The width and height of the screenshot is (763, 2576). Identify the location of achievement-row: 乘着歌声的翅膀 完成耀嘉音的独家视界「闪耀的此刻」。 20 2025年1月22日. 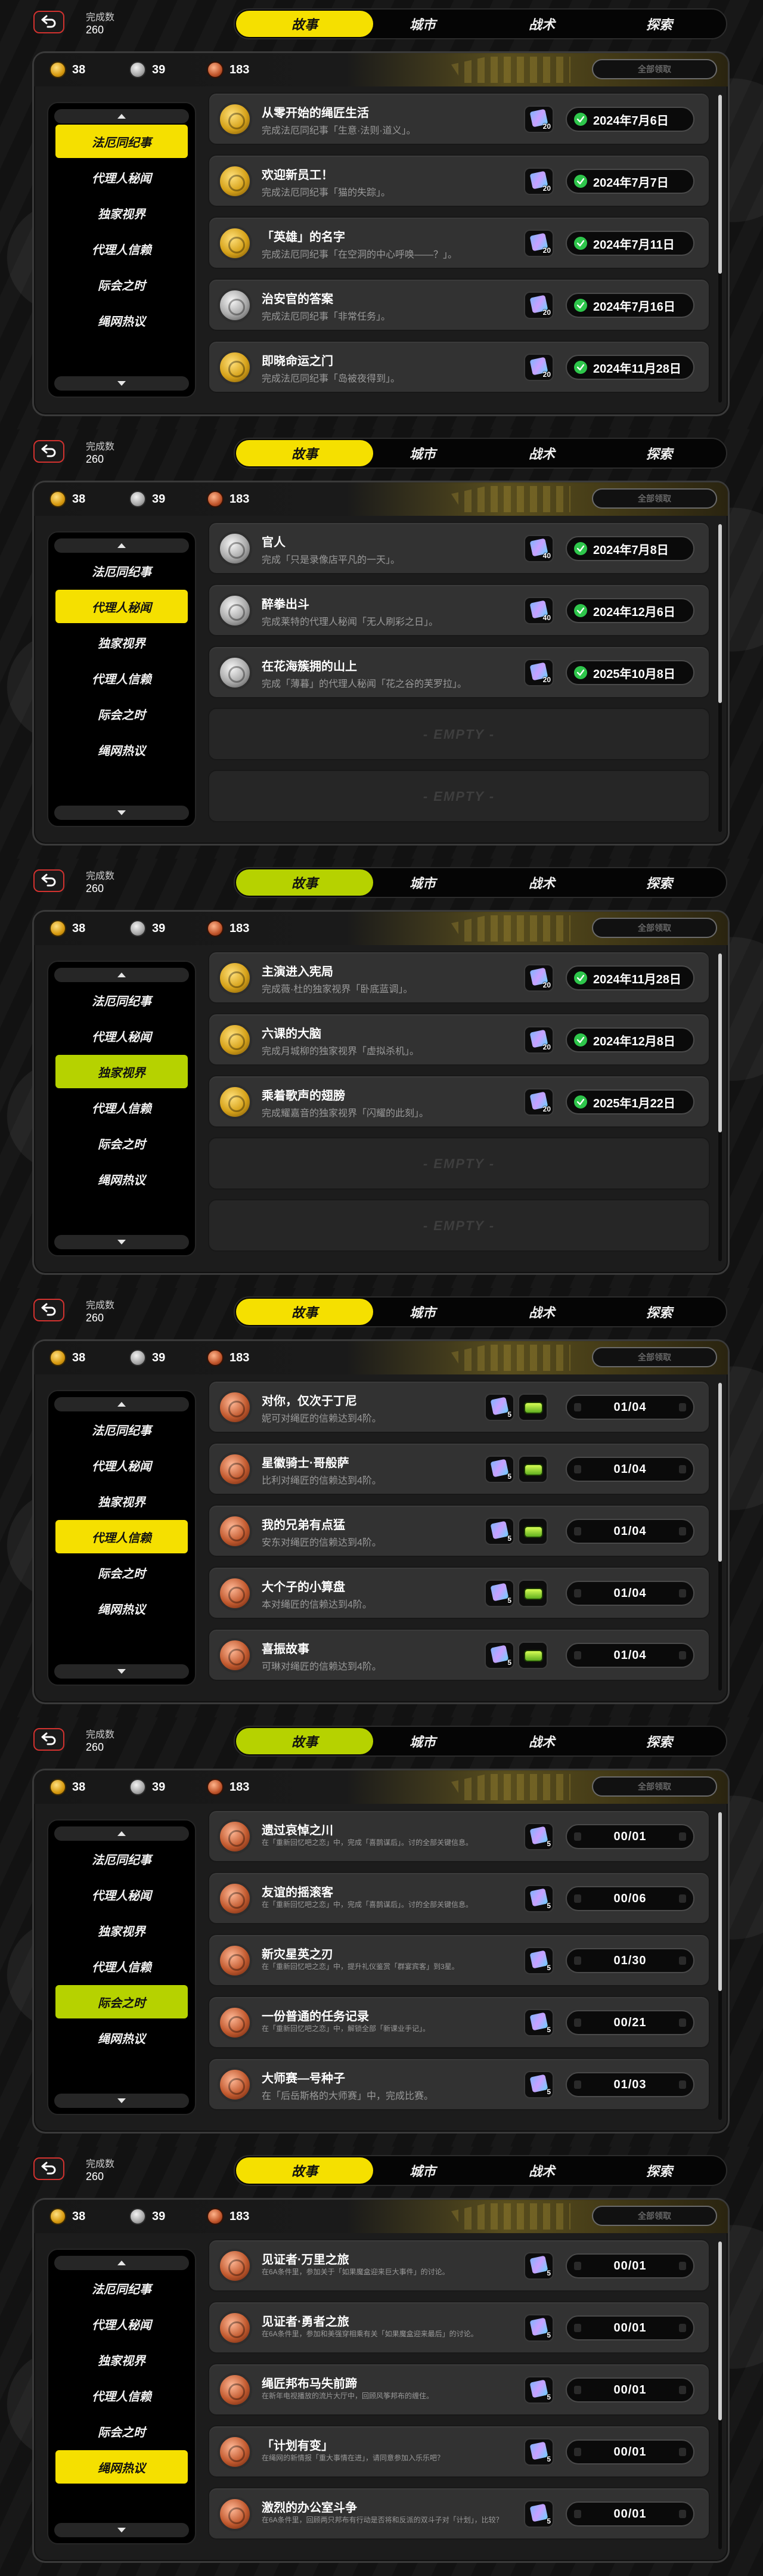
(459, 1101).